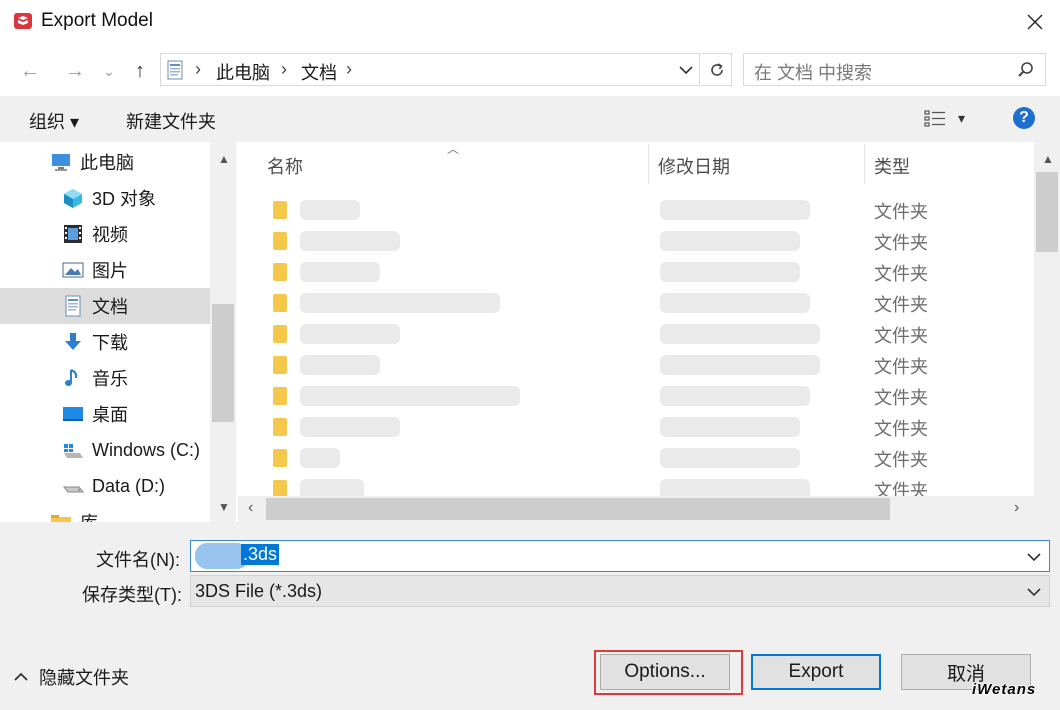 The image size is (1060, 710). What do you see at coordinates (894, 69) in the screenshot?
I see `search-input: 在 文档 中搜索` at bounding box center [894, 69].